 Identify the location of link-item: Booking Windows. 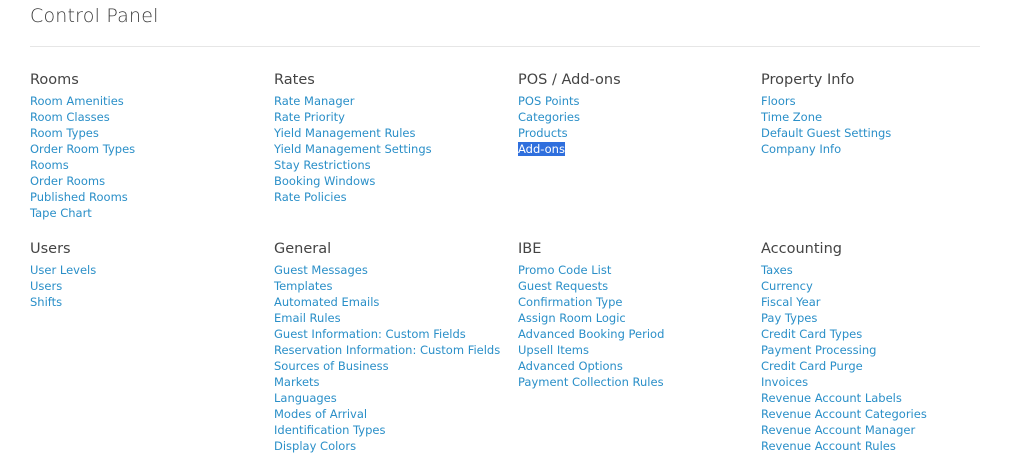
(391, 181).